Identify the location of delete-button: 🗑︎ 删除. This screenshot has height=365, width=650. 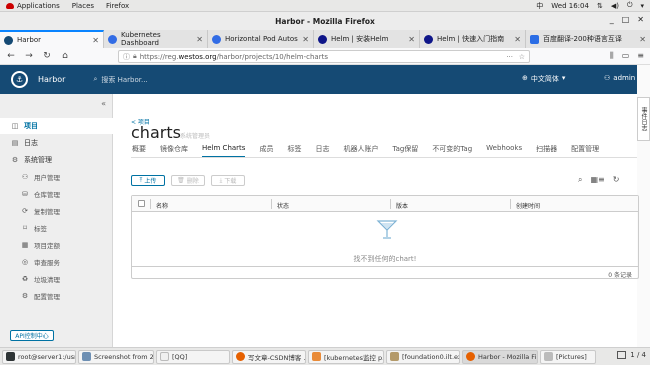
(188, 180).